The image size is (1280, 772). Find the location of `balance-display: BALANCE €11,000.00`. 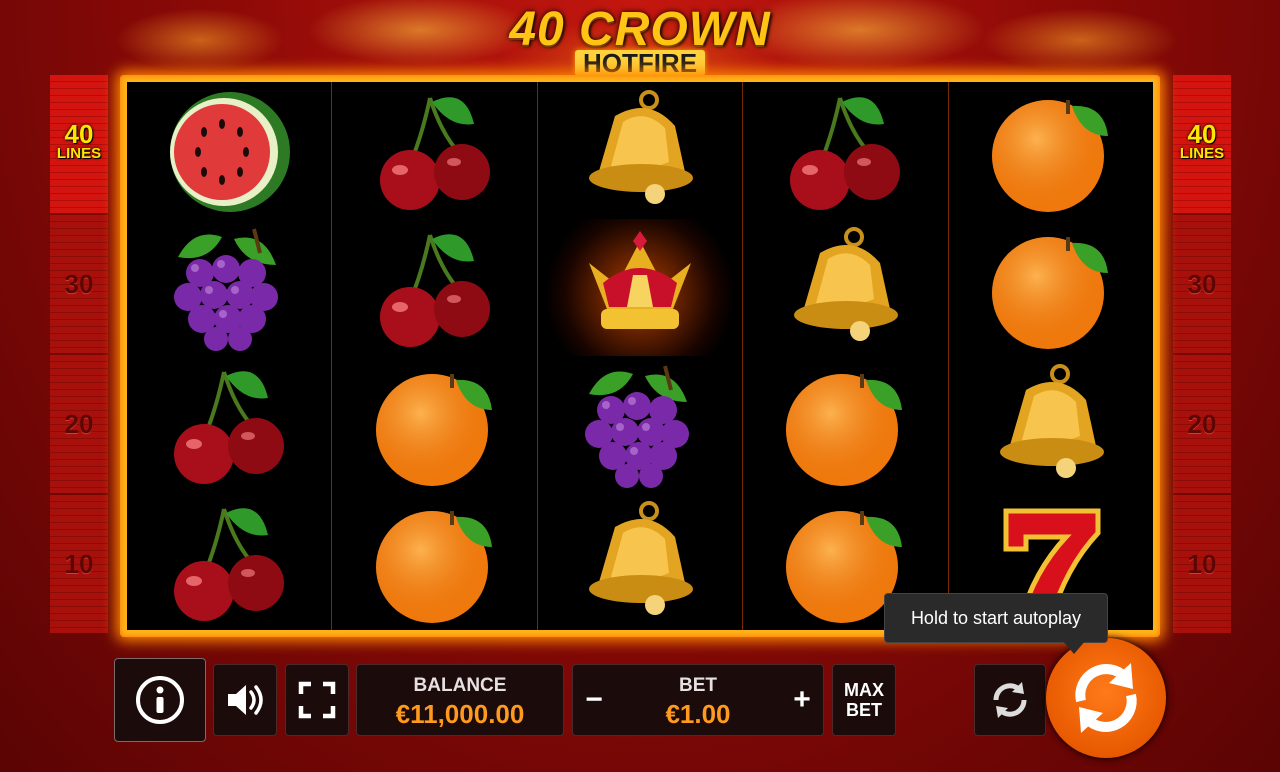

balance-display: BALANCE €11,000.00 is located at coordinates (460, 700).